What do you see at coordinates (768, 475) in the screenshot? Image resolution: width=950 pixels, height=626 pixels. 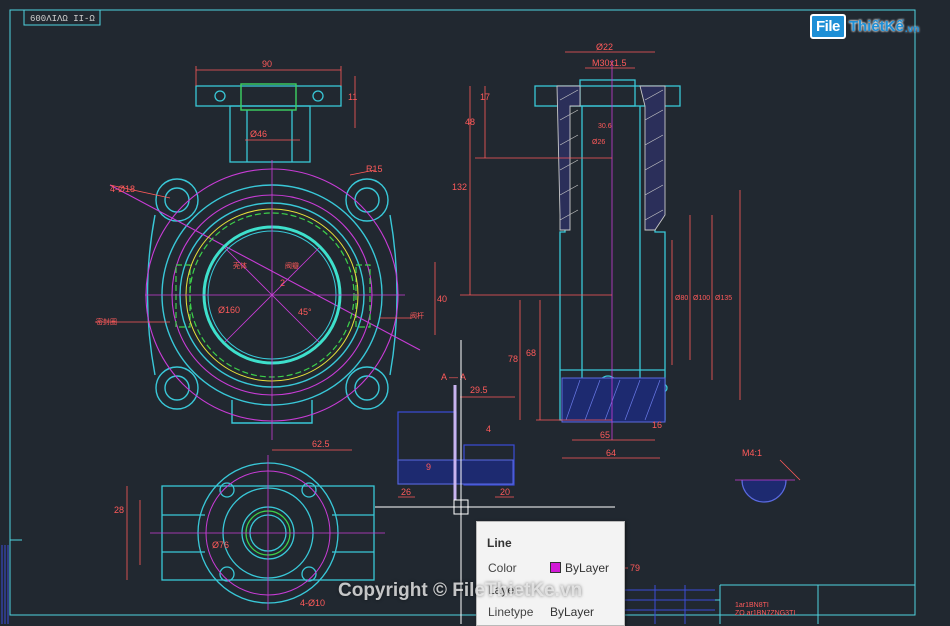 I see `detail-view: M4:1` at bounding box center [768, 475].